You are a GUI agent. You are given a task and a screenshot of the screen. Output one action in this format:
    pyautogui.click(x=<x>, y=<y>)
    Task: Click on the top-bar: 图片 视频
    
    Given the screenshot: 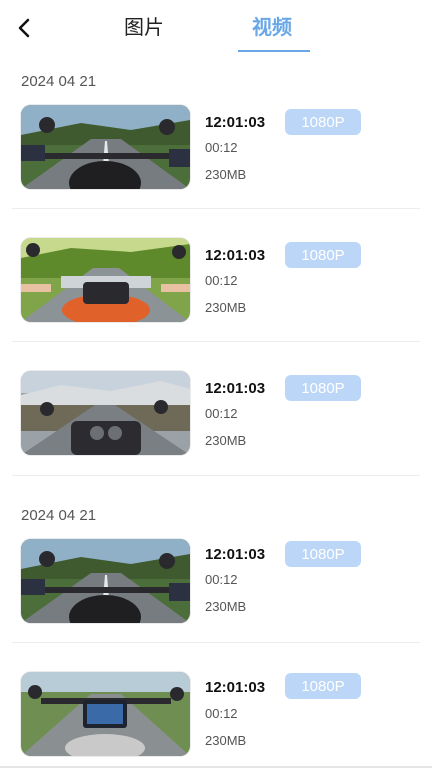 What is the action you would take?
    pyautogui.click(x=216, y=30)
    